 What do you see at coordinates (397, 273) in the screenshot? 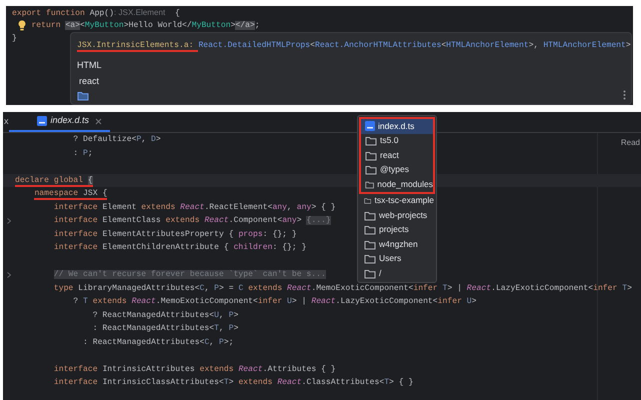
I see `path-item: /` at bounding box center [397, 273].